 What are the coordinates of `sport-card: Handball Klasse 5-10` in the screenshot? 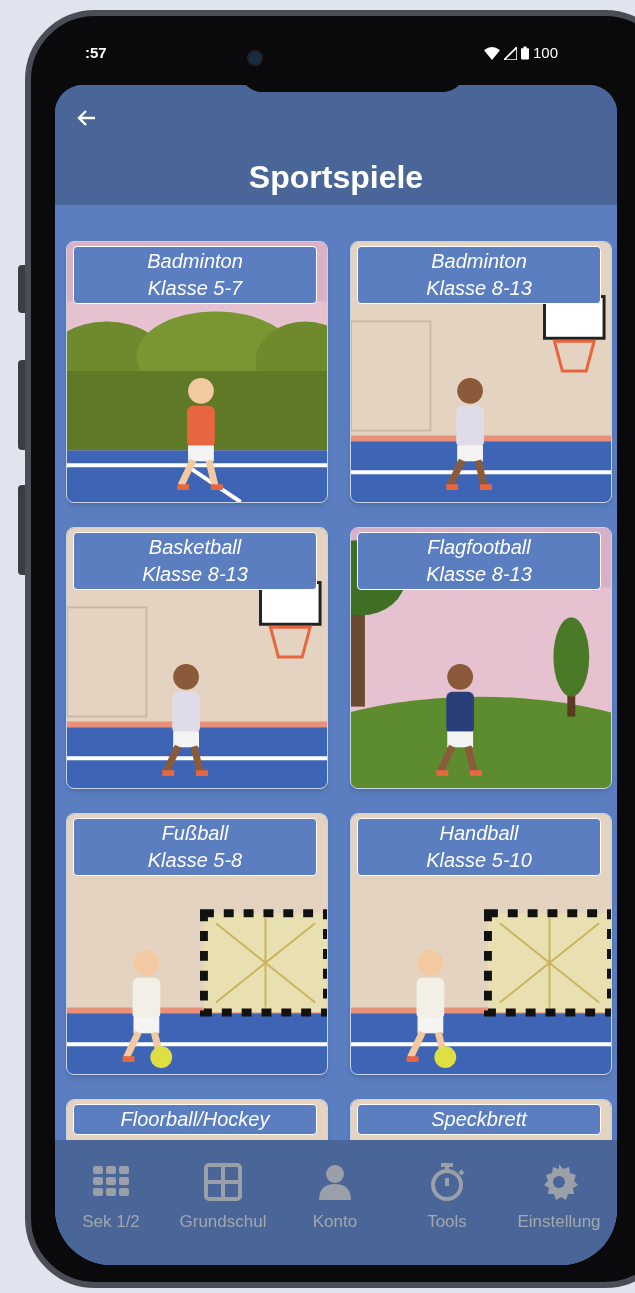 It's located at (481, 944).